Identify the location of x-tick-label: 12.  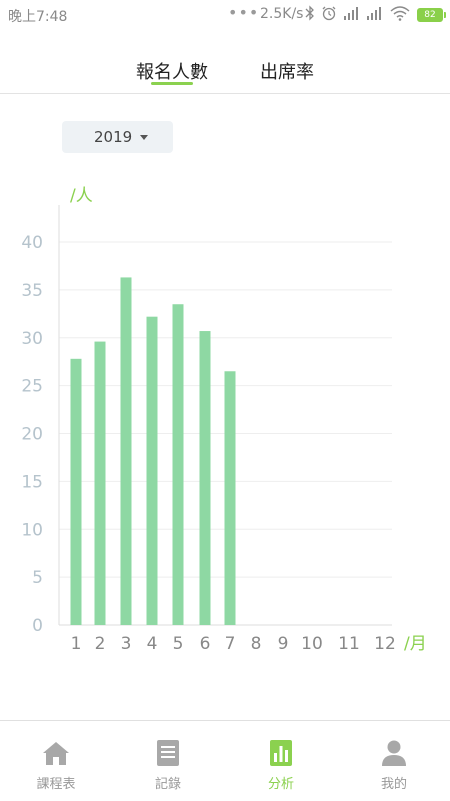
(385, 644).